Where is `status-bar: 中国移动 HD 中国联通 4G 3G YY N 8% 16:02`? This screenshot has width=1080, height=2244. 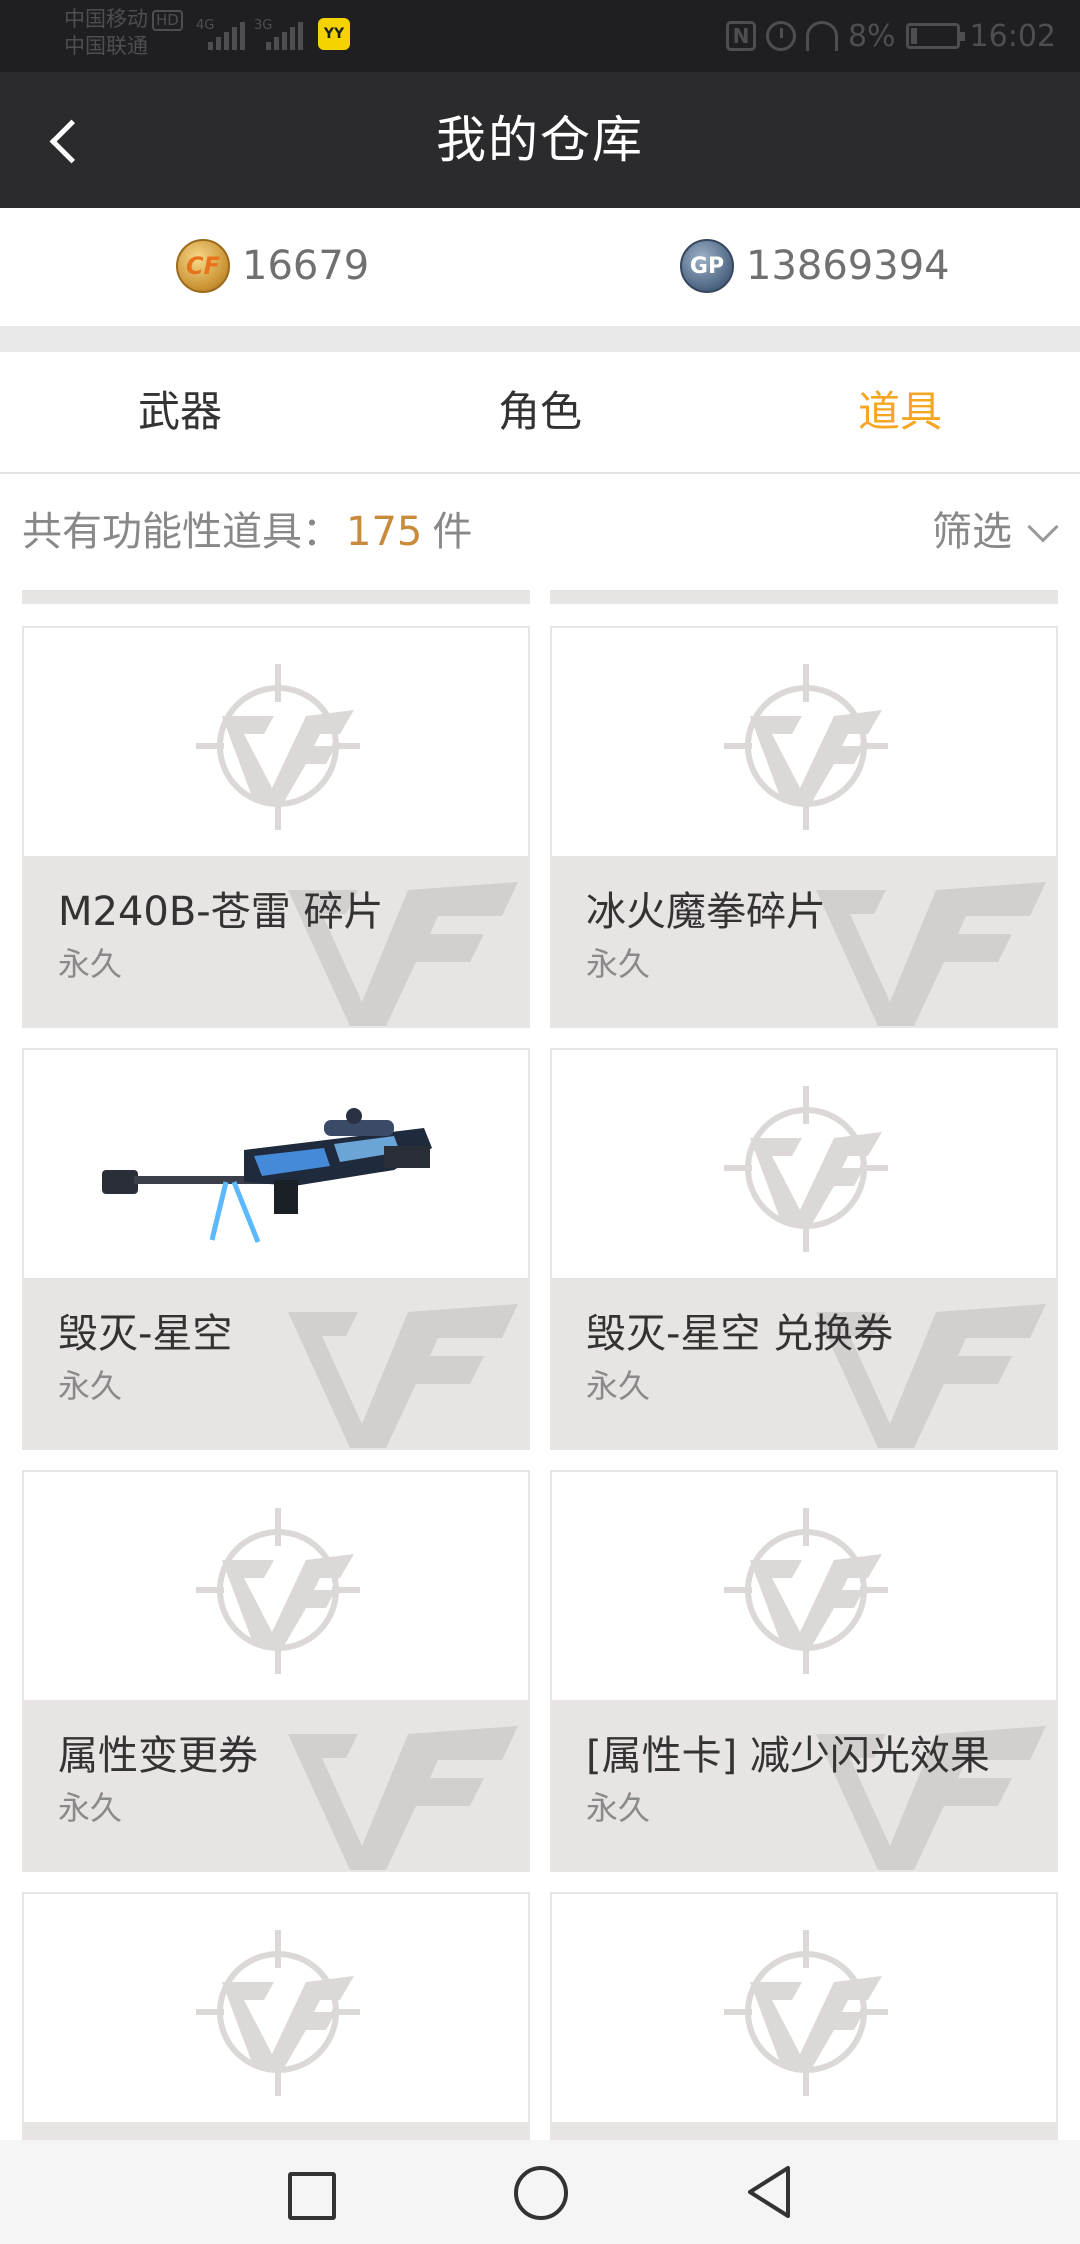 status-bar: 中国移动 HD 中国联通 4G 3G YY N 8% 16:02 is located at coordinates (540, 36).